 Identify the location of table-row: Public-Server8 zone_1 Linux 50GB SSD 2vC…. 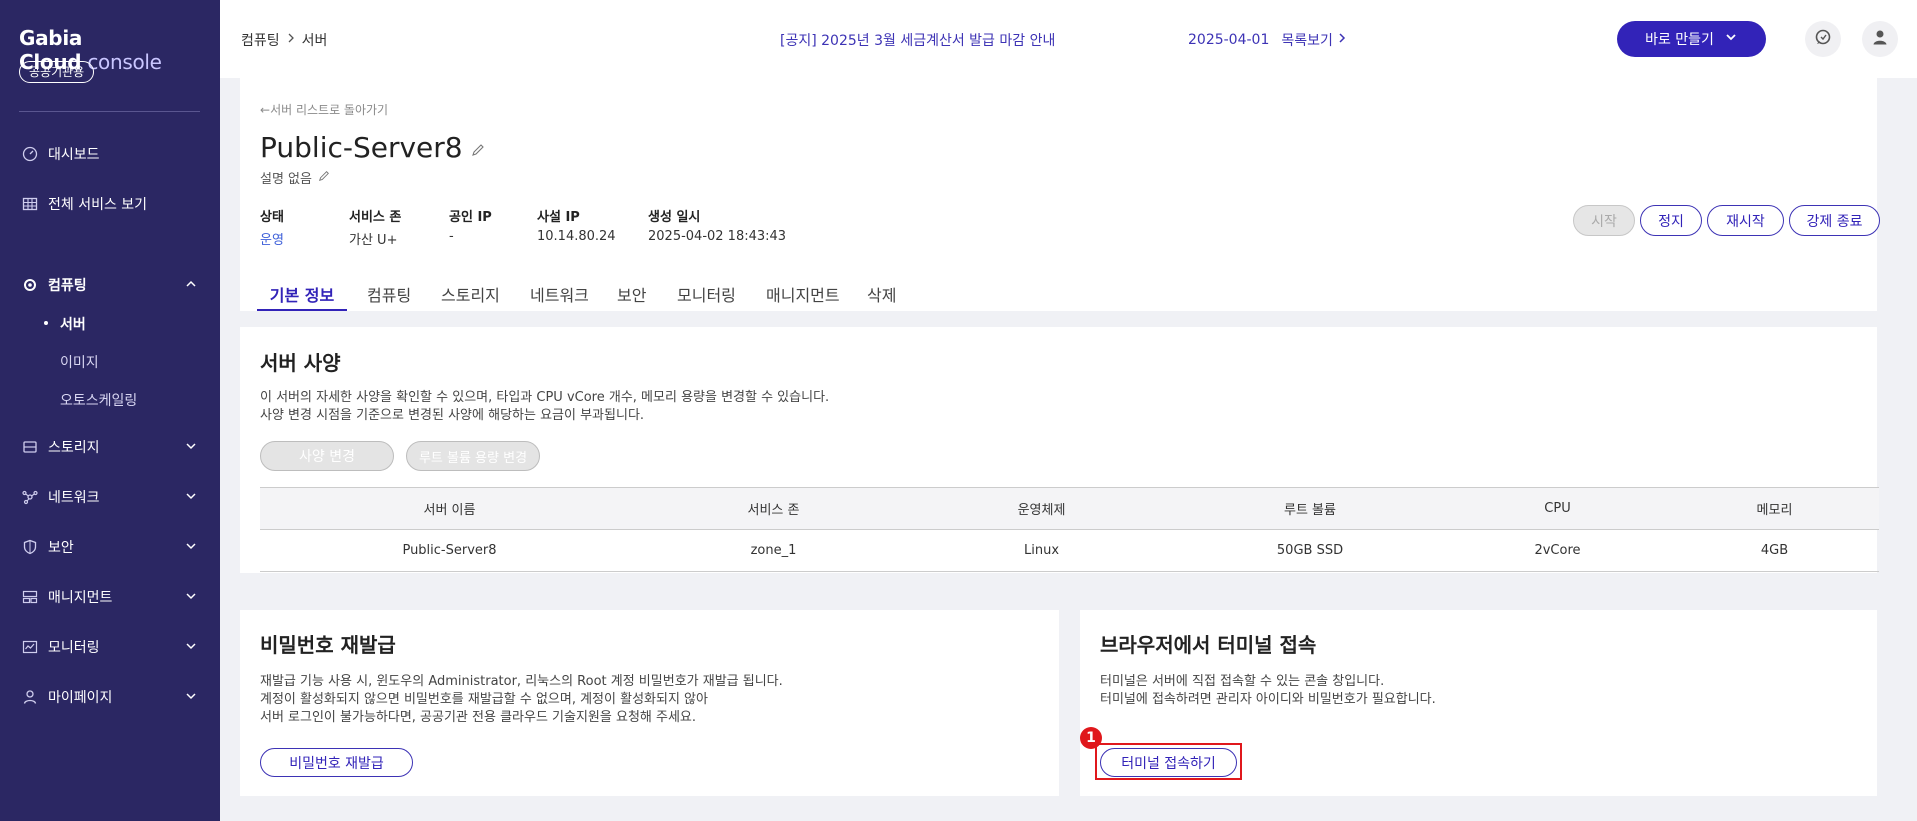
(1069, 550).